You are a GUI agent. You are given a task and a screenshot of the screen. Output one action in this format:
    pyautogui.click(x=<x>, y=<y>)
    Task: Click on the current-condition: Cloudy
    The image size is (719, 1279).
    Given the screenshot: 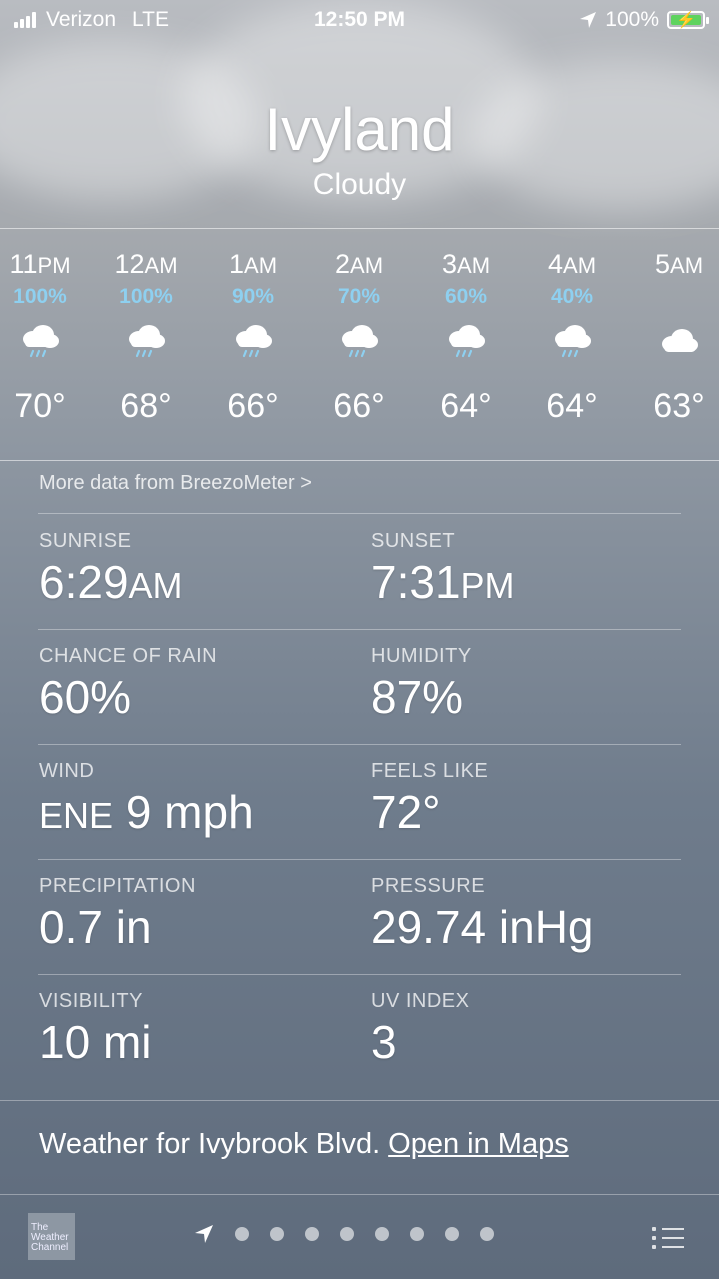 What is the action you would take?
    pyautogui.click(x=359, y=184)
    